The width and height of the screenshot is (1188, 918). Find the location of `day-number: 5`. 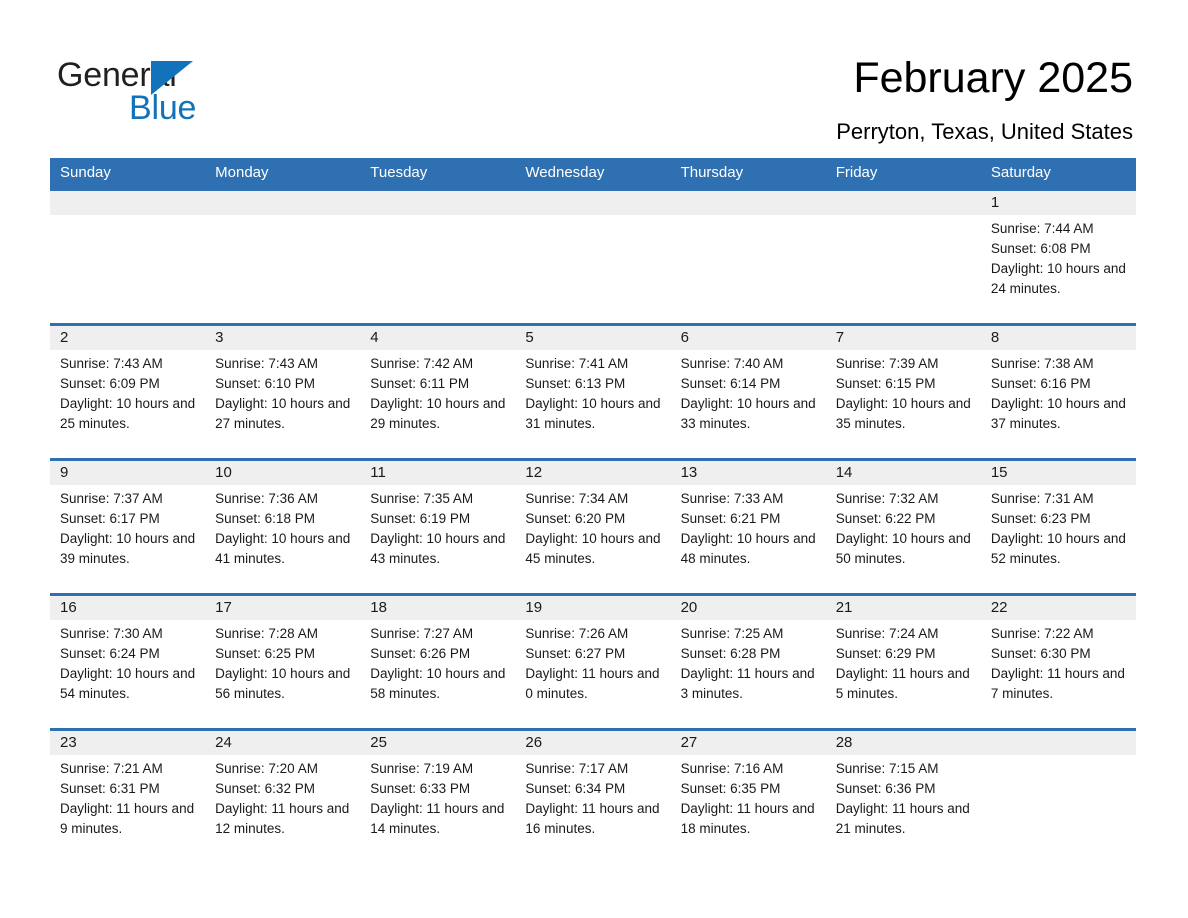

day-number: 5 is located at coordinates (593, 338).